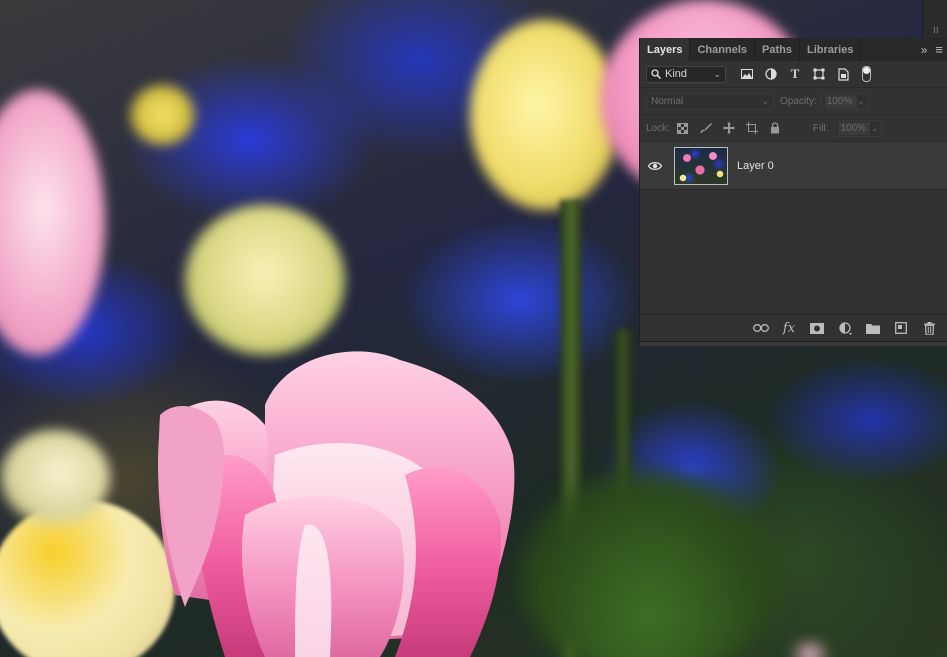  I want to click on lock-label: Lock:, so click(658, 128).